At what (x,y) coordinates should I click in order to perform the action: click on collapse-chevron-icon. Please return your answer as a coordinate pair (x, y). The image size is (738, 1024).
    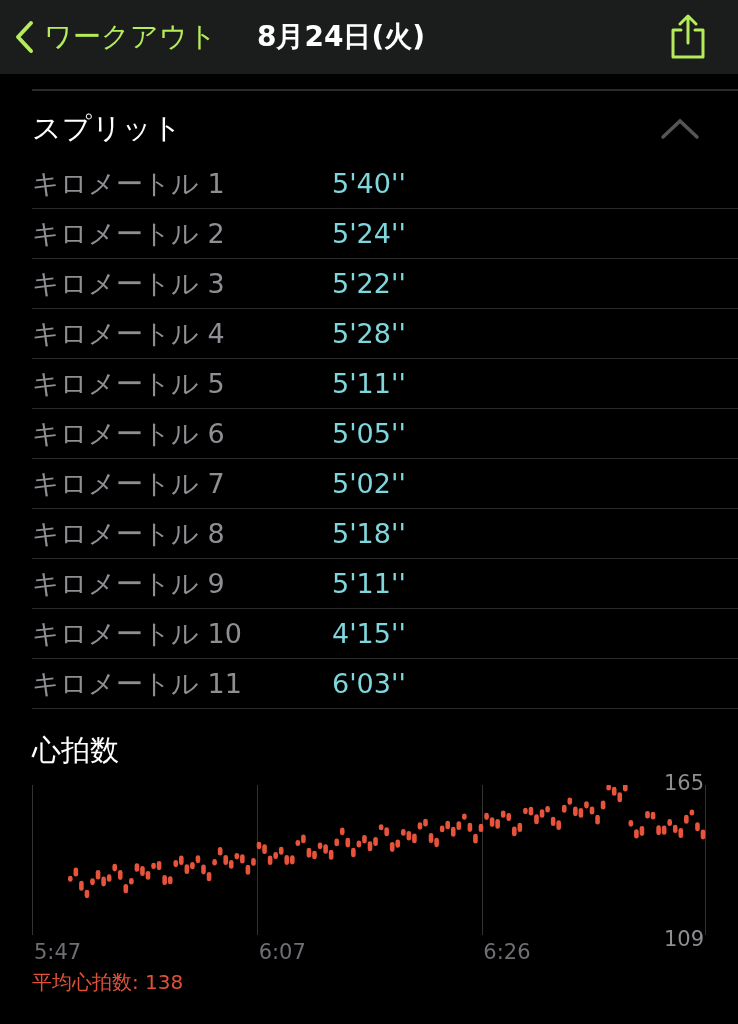
    Looking at the image, I should click on (680, 129).